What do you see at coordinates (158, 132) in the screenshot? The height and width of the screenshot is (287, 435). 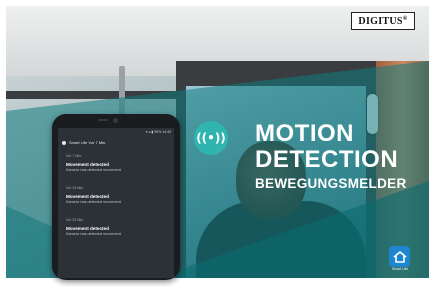 I see `phone-status-bar: ▾ ◂ ▮ 96% 14:49` at bounding box center [158, 132].